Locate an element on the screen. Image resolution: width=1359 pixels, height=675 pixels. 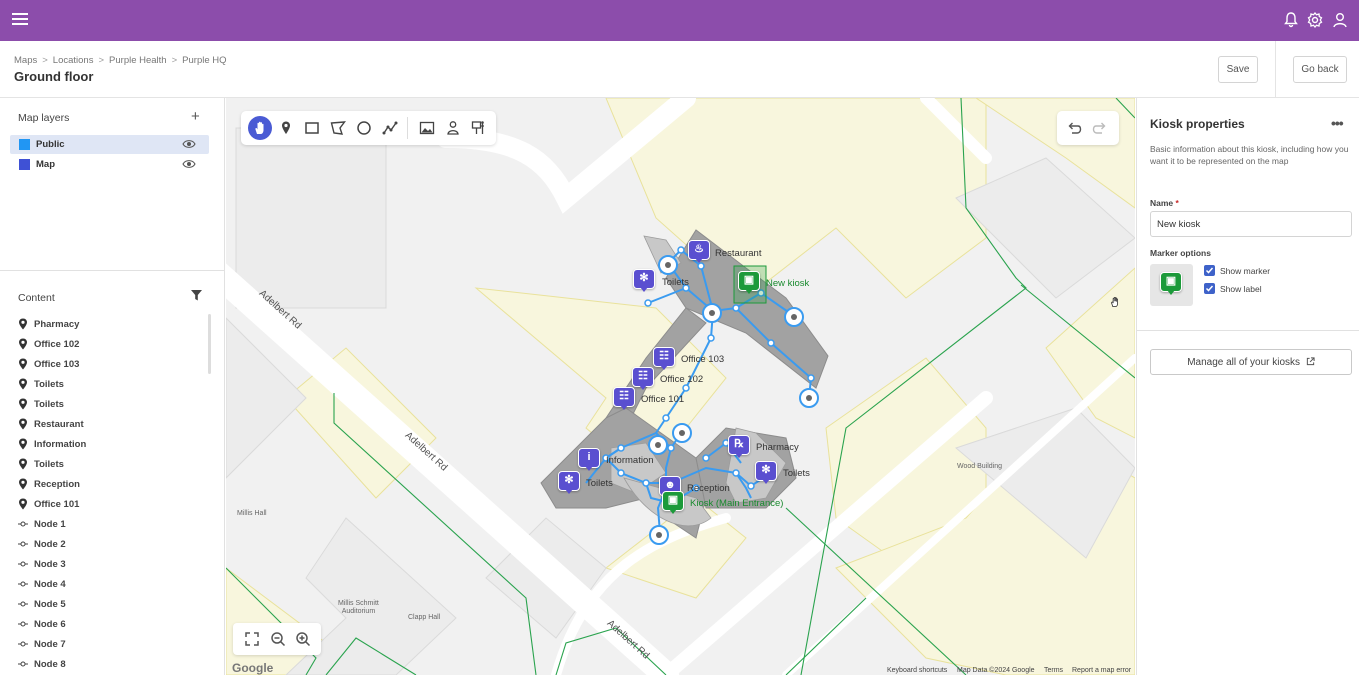
map-label-reception: Reception is located at coordinates (708, 488).